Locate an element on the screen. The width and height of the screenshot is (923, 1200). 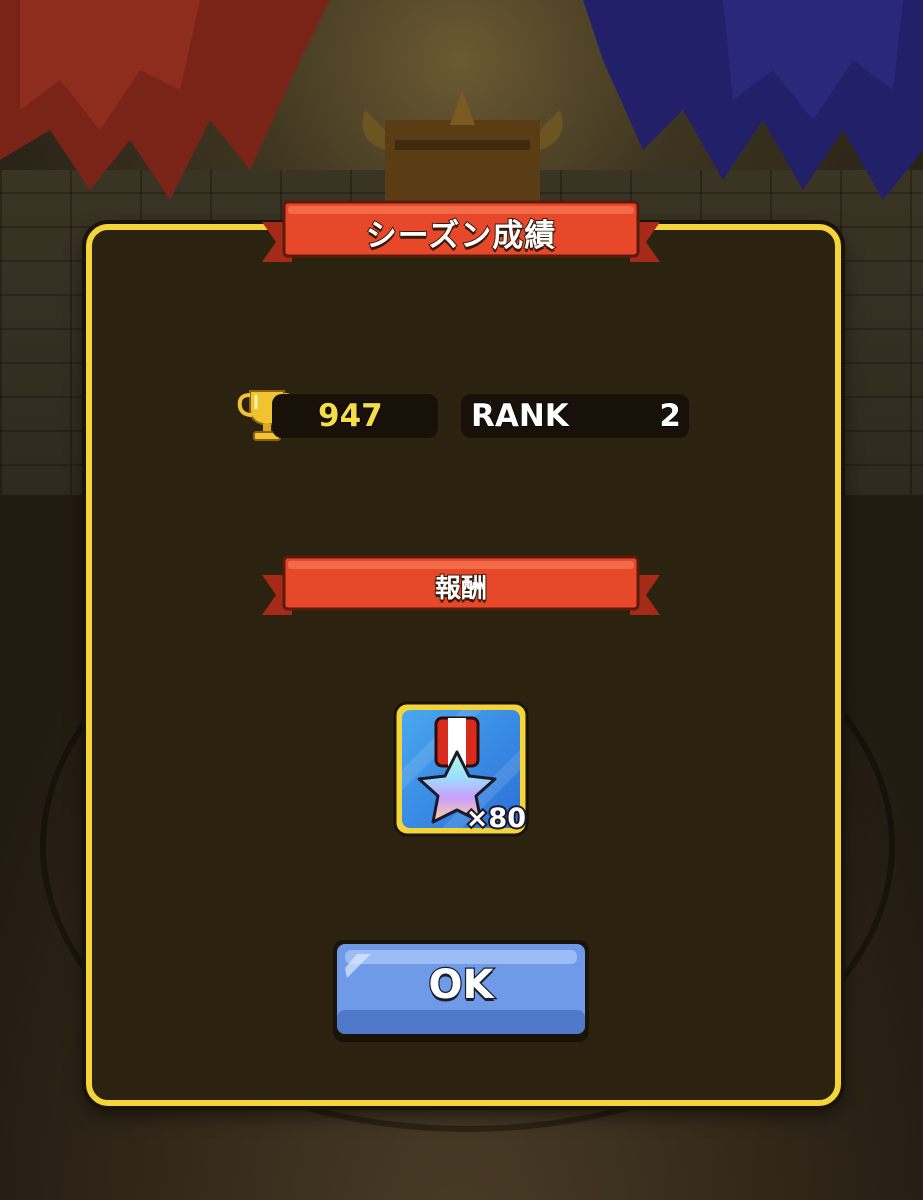
rank-value: 2 is located at coordinates (670, 416).